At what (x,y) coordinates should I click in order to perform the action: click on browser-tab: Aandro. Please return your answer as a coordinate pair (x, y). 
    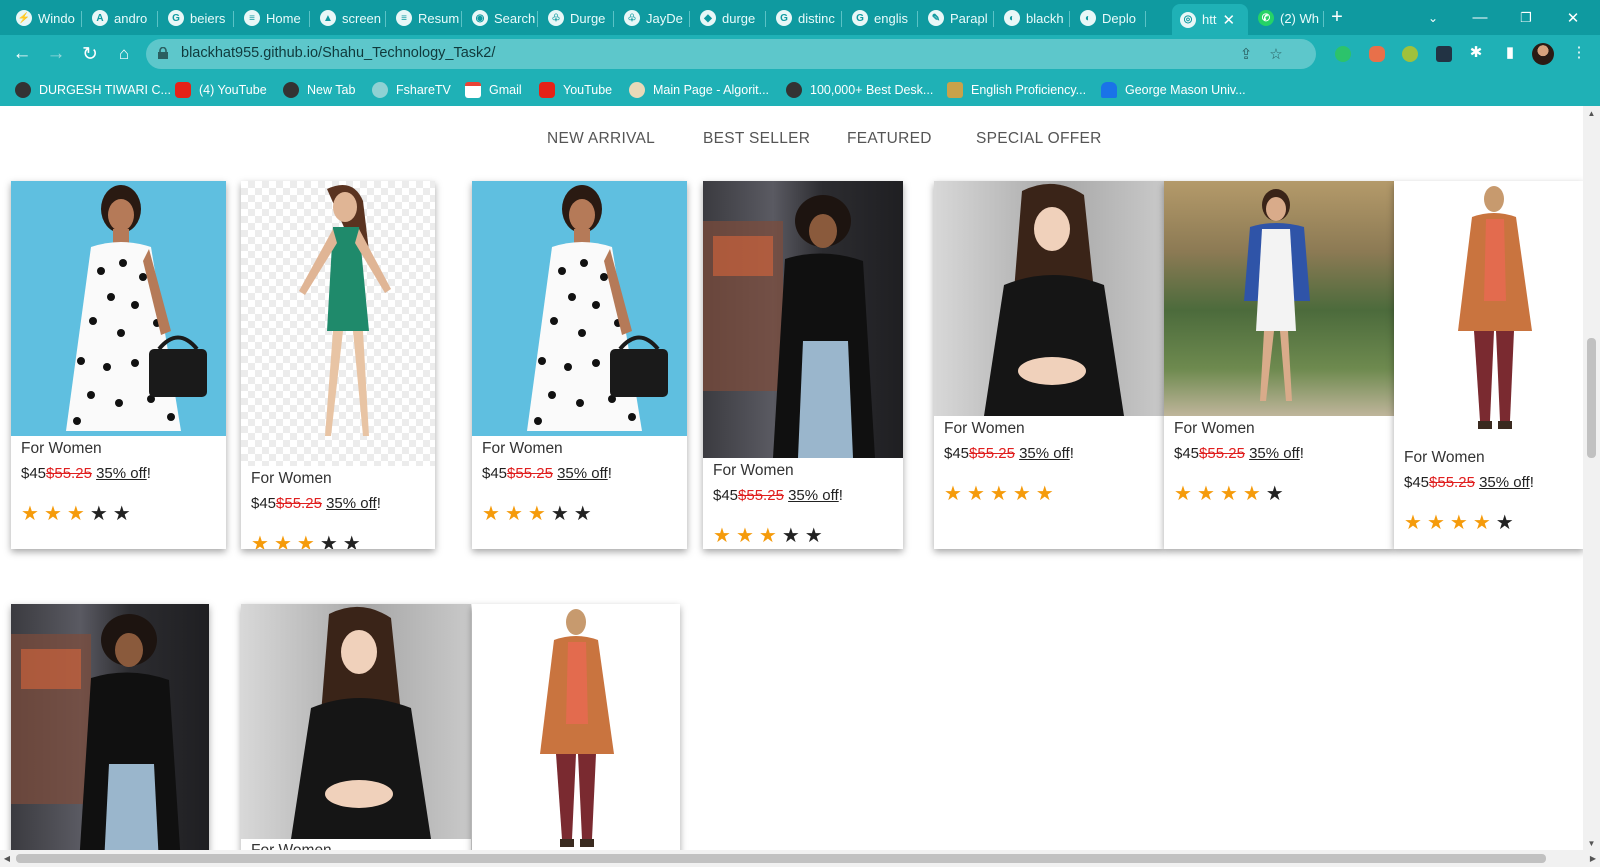
    Looking at the image, I should click on (121, 18).